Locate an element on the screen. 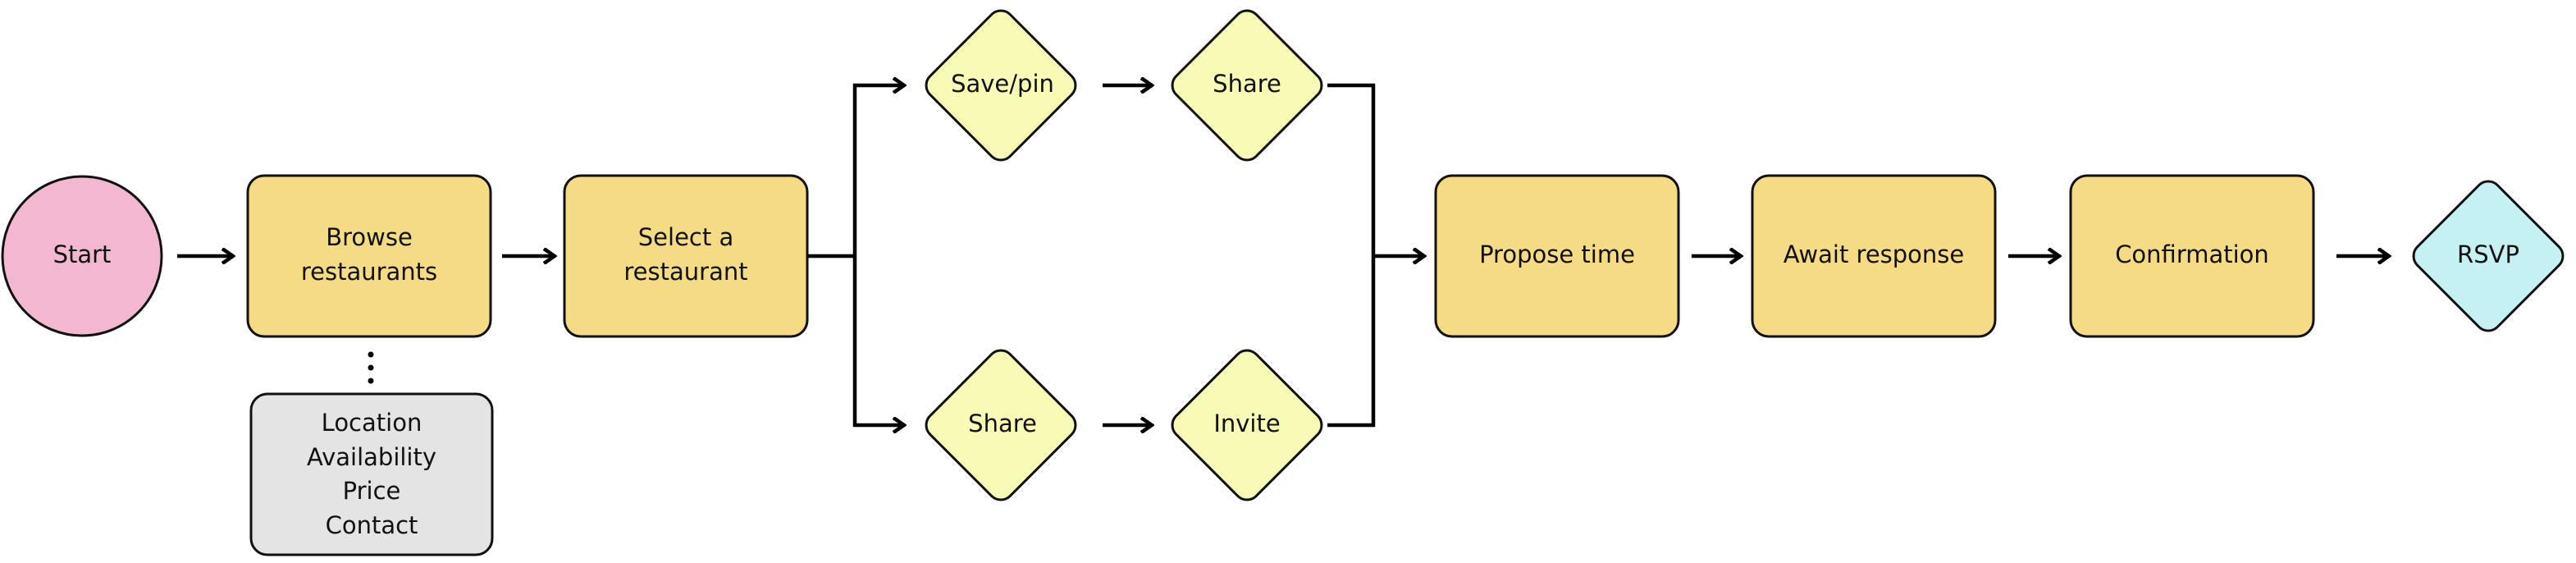  select-label-line1: Select a is located at coordinates (686, 237).